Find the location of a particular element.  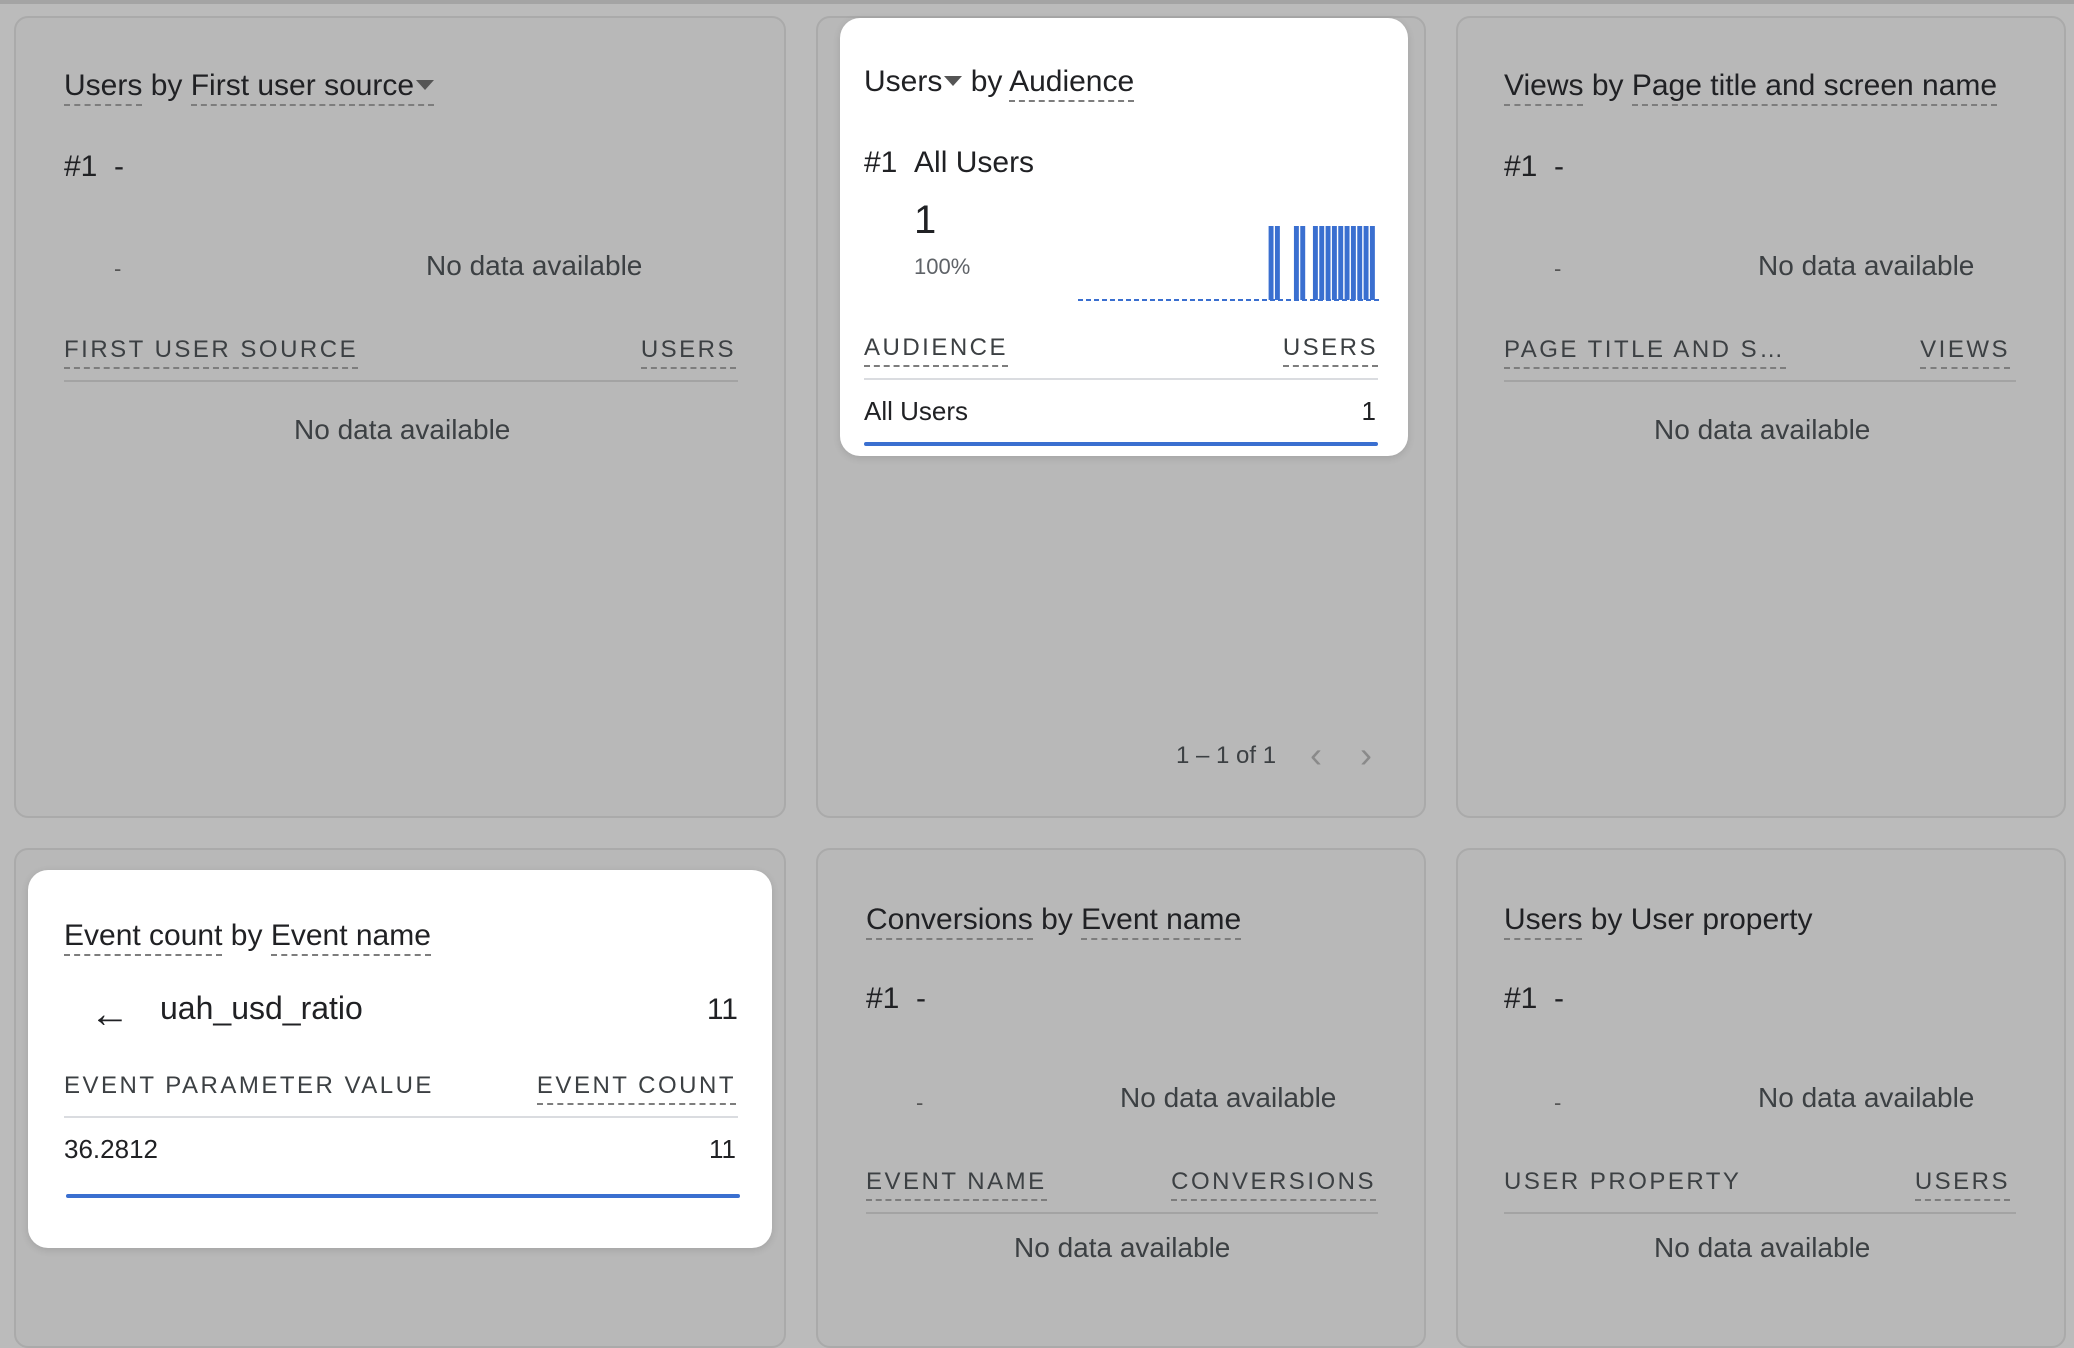

event-name-label: uah_usd_ratio is located at coordinates (261, 1008).